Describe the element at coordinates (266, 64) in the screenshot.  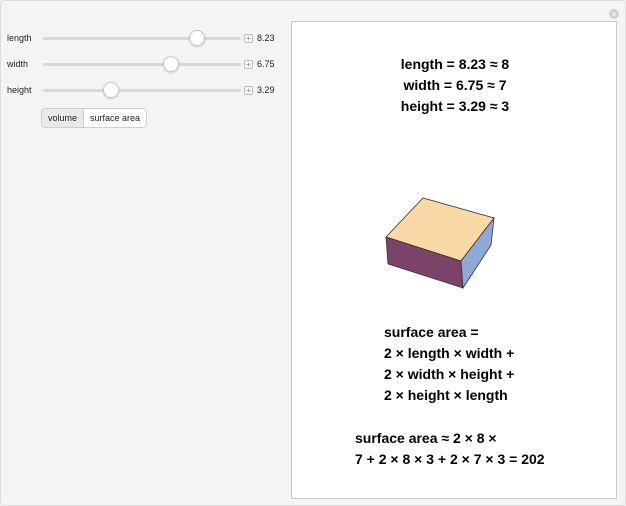
I see `width-value: 6.75` at that location.